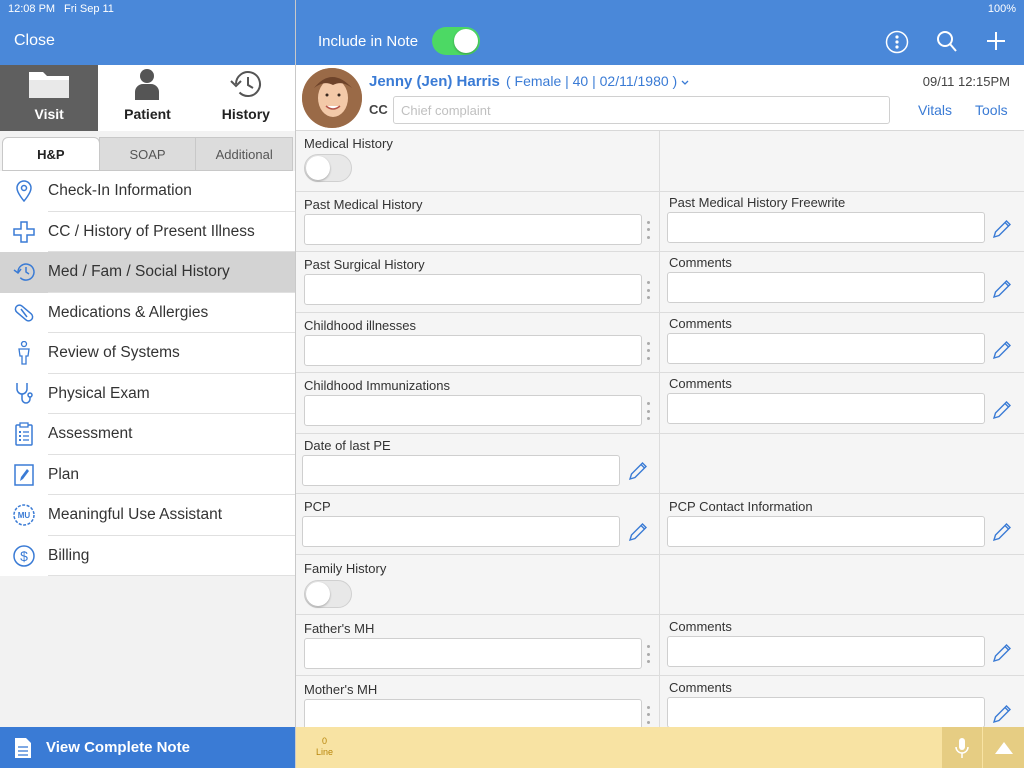 The height and width of the screenshot is (768, 1024). I want to click on left-header: 12:08 PM Fri Sep 11 Close, so click(147, 32).